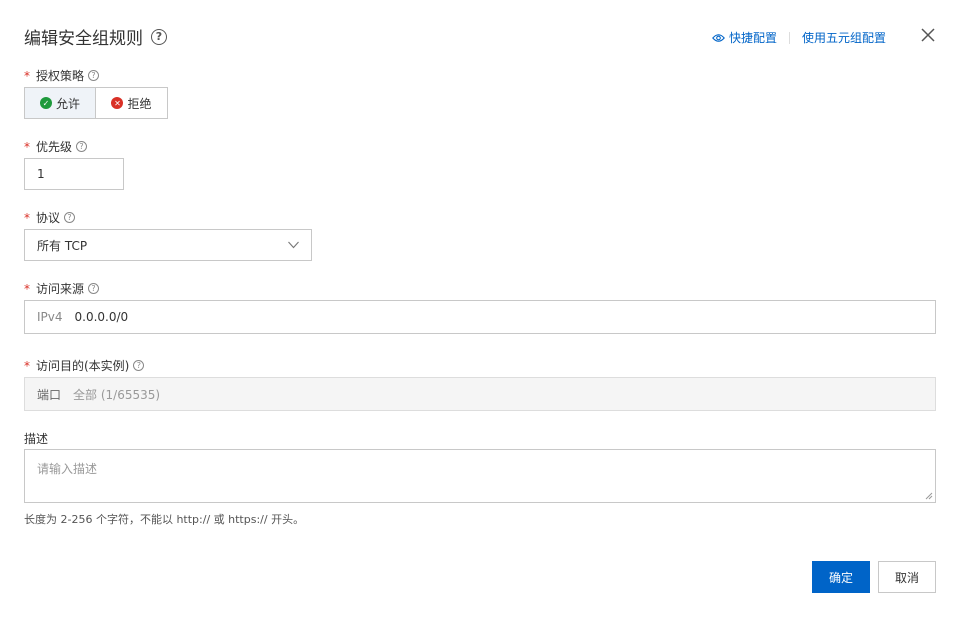  Describe the element at coordinates (164, 519) in the screenshot. I see `description-hint: 长度为 2-256 个字符，不能以 http:// 或 https:// 开头。` at that location.